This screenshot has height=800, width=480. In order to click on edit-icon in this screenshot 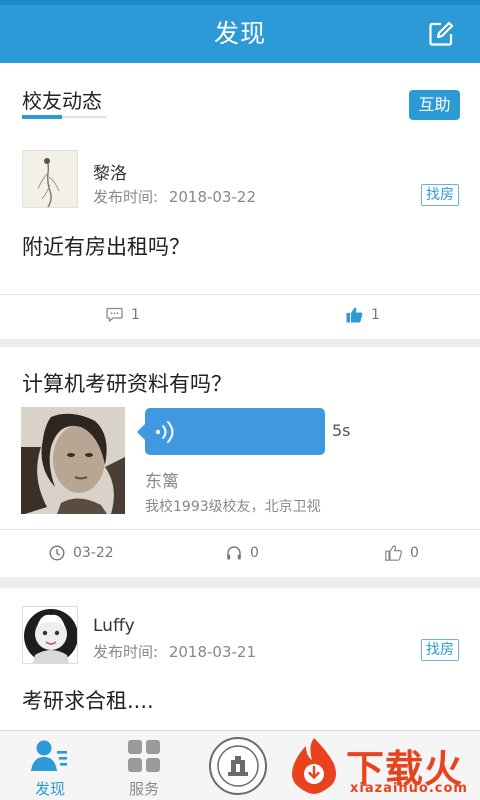, I will do `click(441, 33)`.